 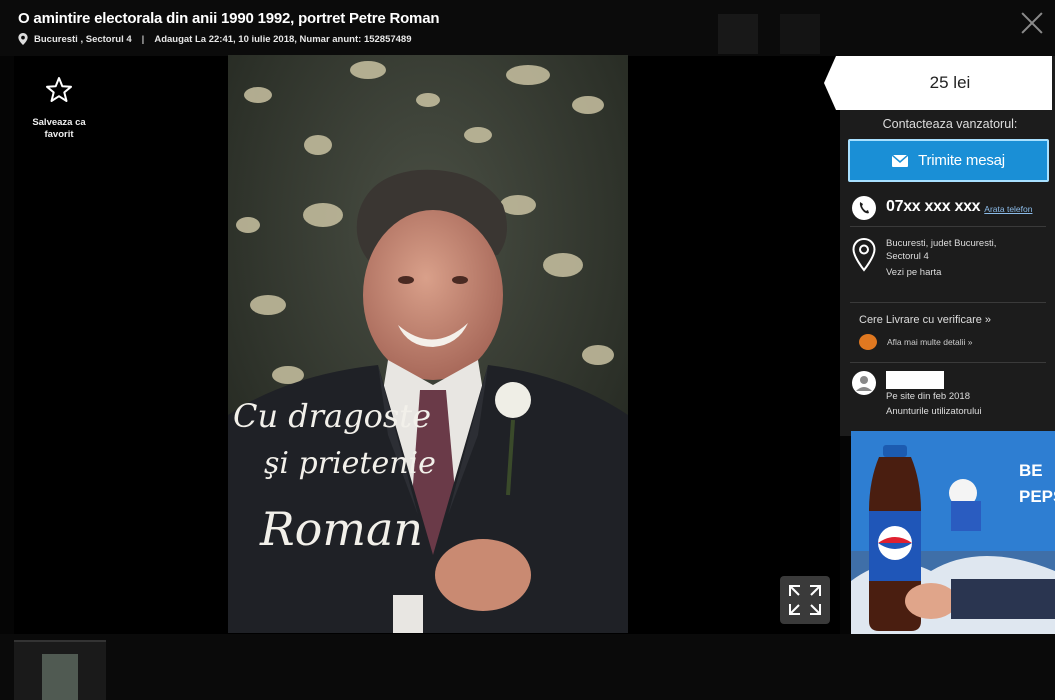 What do you see at coordinates (915, 380) in the screenshot?
I see `seller-name-redacted` at bounding box center [915, 380].